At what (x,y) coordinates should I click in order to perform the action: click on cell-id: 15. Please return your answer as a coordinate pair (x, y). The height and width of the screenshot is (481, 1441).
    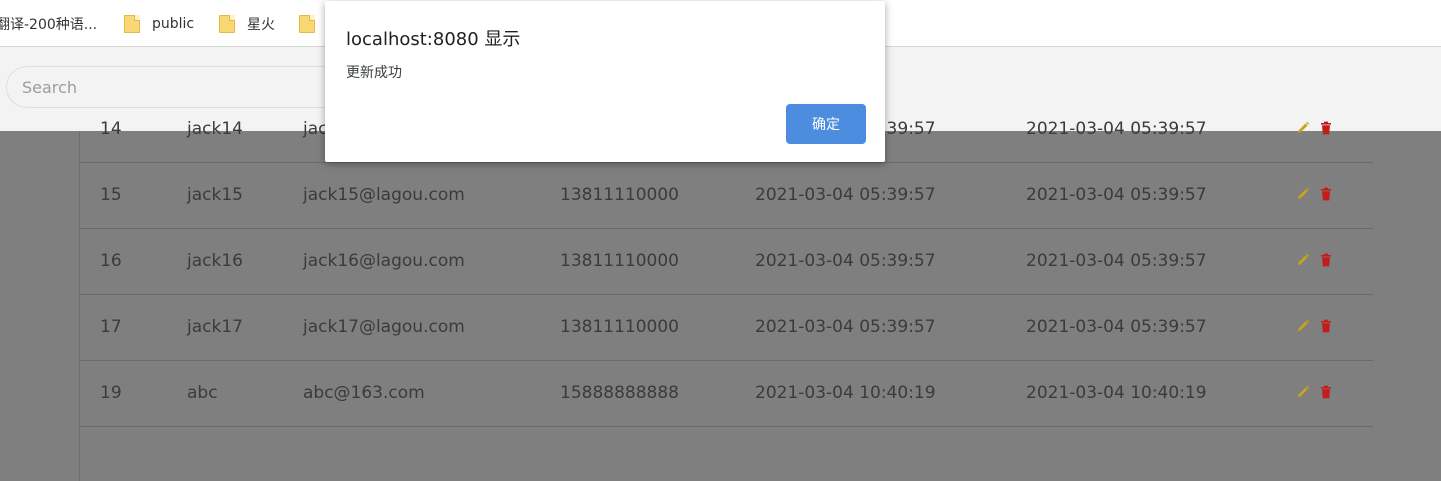
    Looking at the image, I should click on (111, 195).